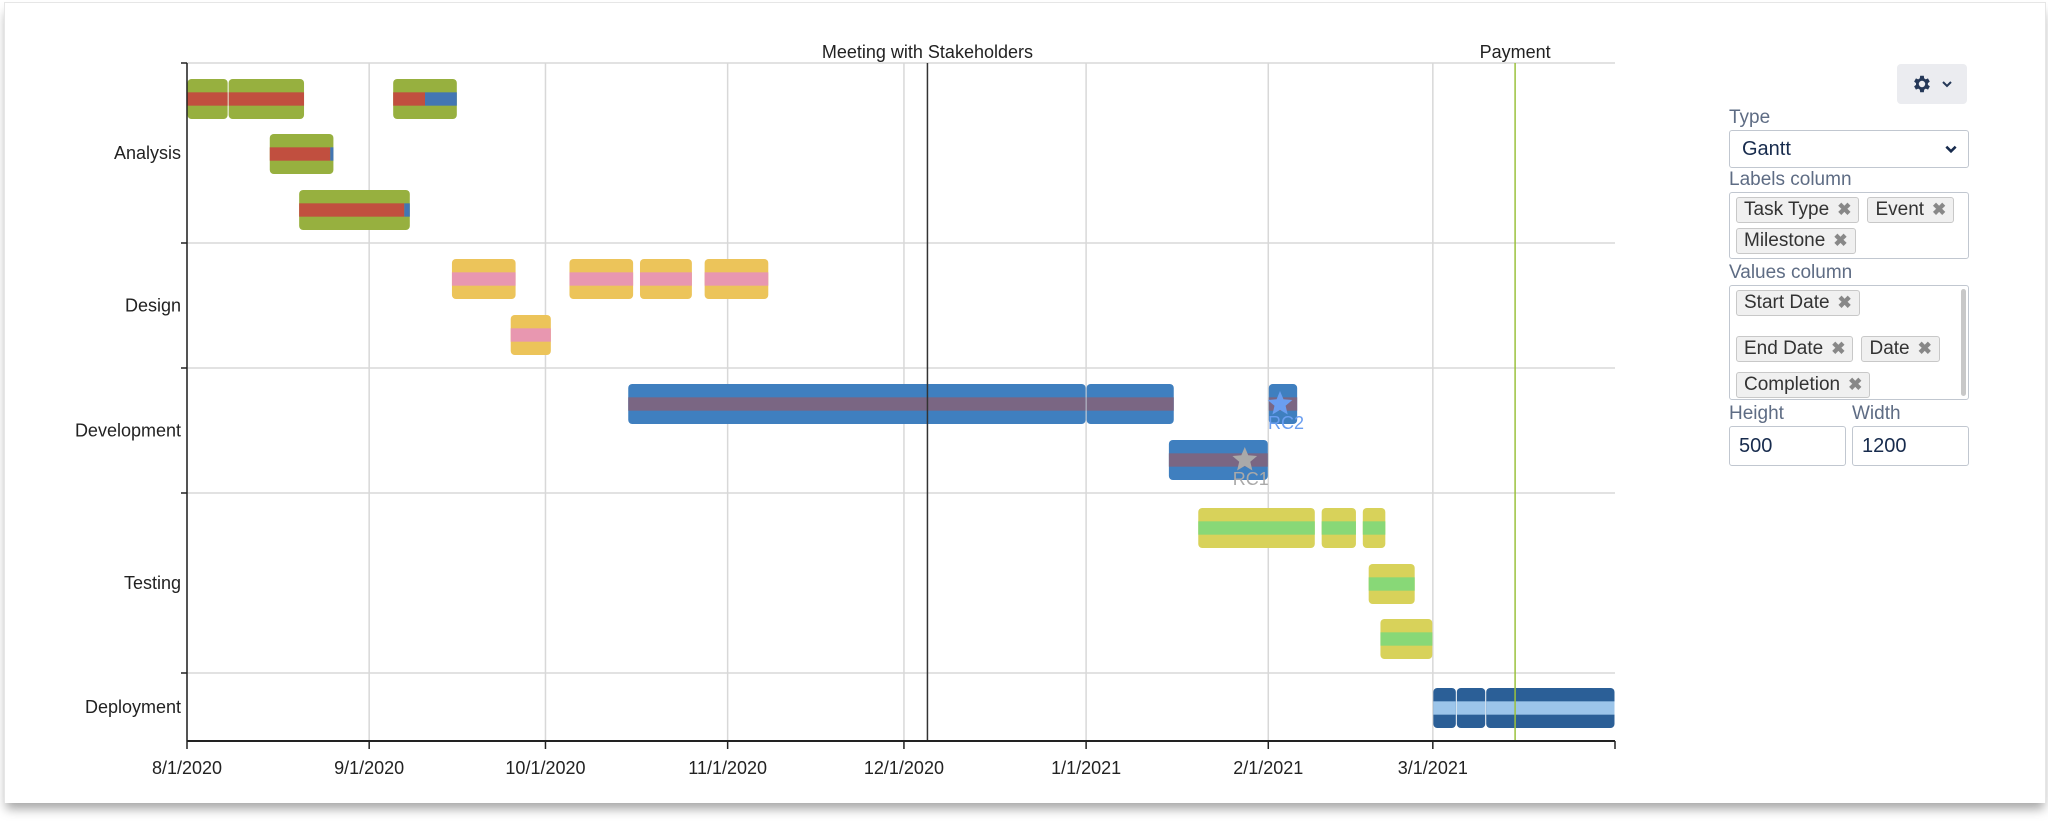  Describe the element at coordinates (1803, 385) in the screenshot. I see `tag-completion: Completion ✖` at that location.